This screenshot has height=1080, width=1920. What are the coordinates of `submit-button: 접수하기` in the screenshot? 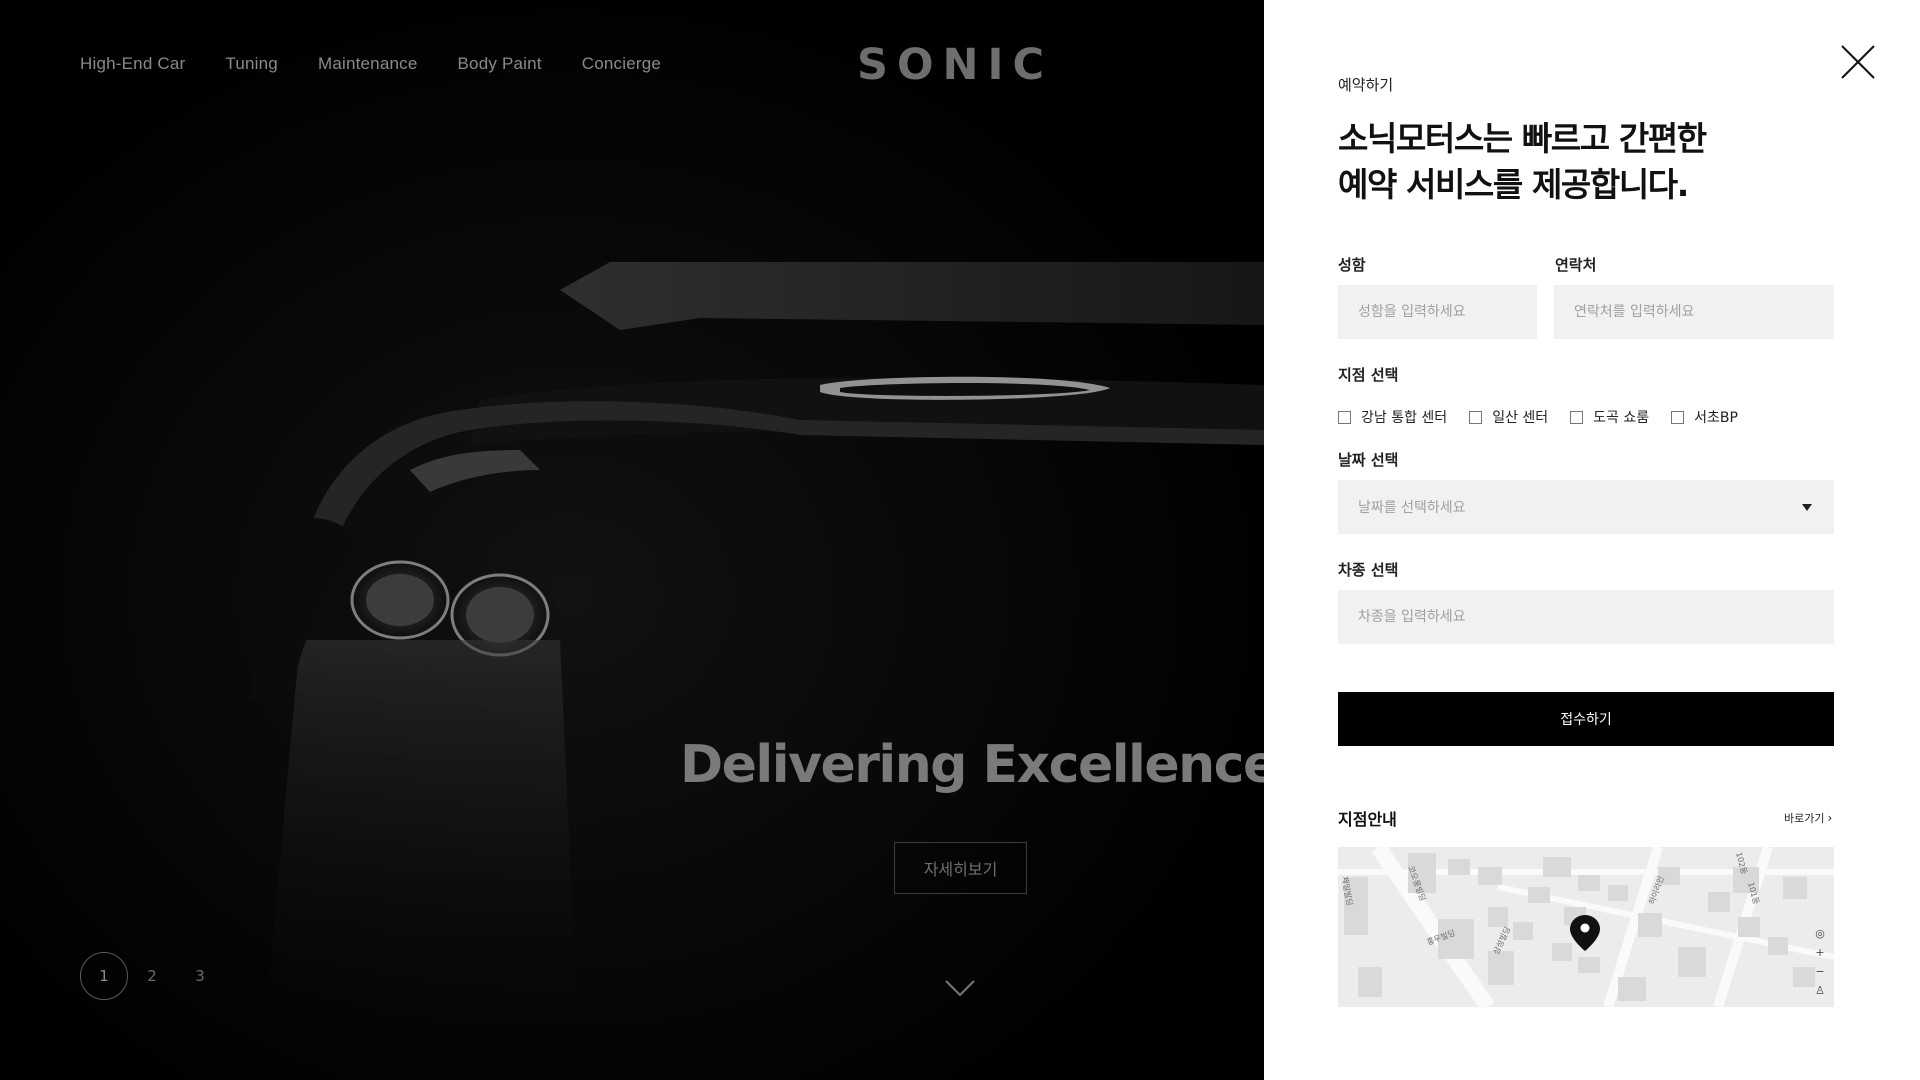 It's located at (1586, 719).